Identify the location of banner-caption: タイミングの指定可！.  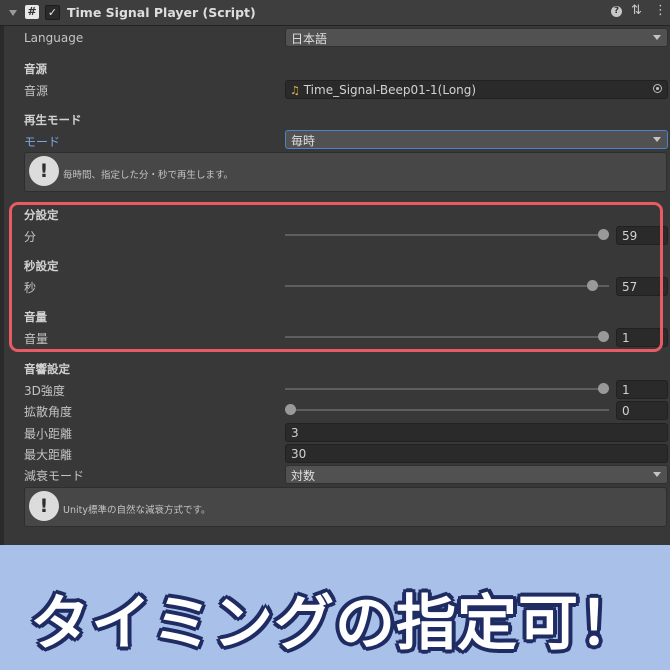
(335, 624).